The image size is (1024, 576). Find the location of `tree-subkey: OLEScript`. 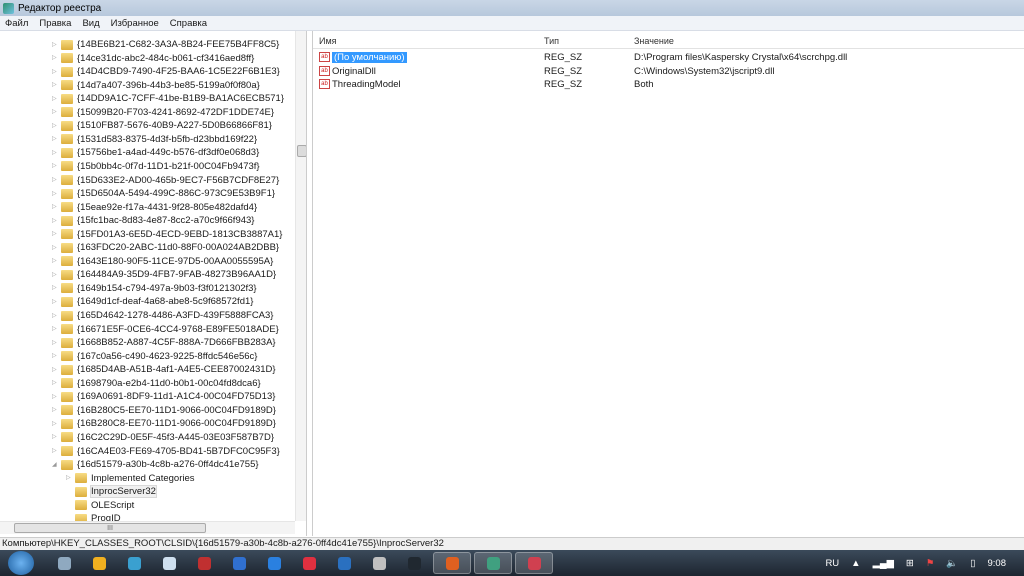

tree-subkey: OLEScript is located at coordinates (100, 505).